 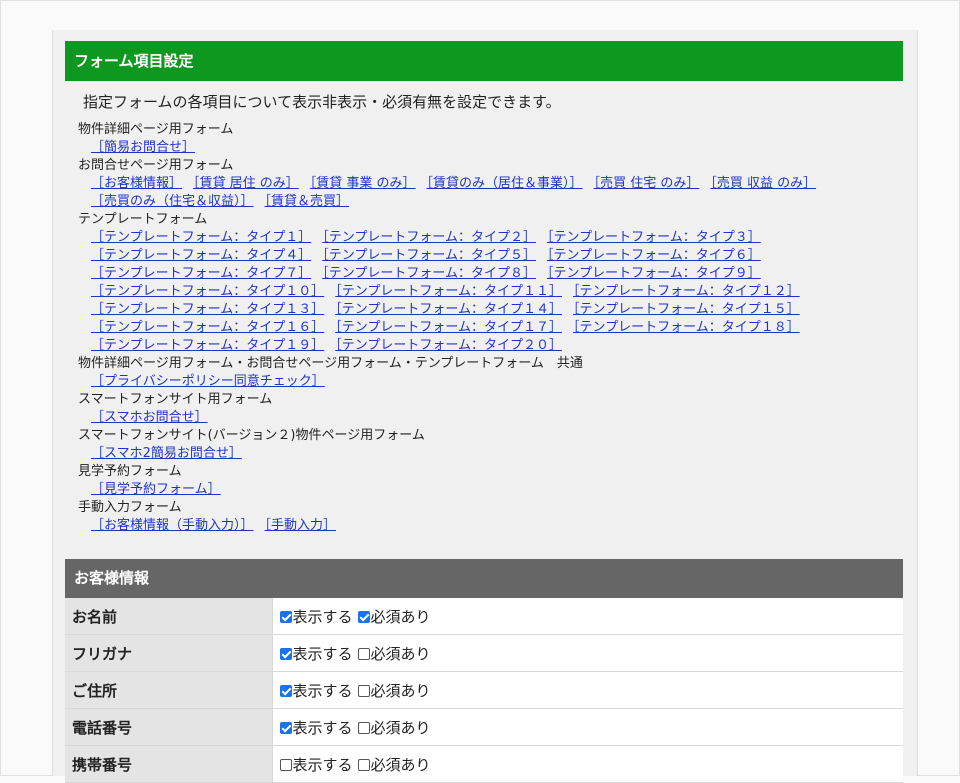 I want to click on form-category-label: 手動入力フォーム, so click(x=130, y=507).